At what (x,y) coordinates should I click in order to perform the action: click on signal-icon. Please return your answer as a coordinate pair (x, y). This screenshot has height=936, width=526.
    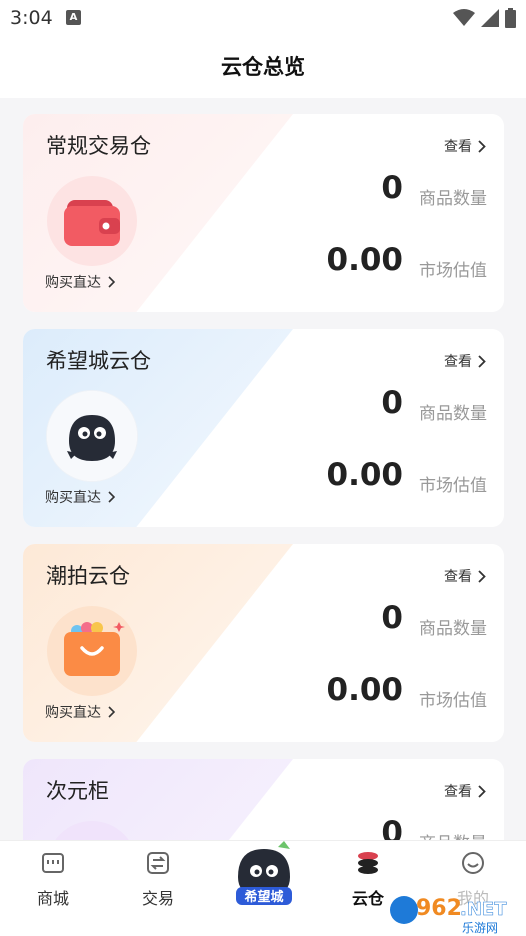
    Looking at the image, I should click on (490, 18).